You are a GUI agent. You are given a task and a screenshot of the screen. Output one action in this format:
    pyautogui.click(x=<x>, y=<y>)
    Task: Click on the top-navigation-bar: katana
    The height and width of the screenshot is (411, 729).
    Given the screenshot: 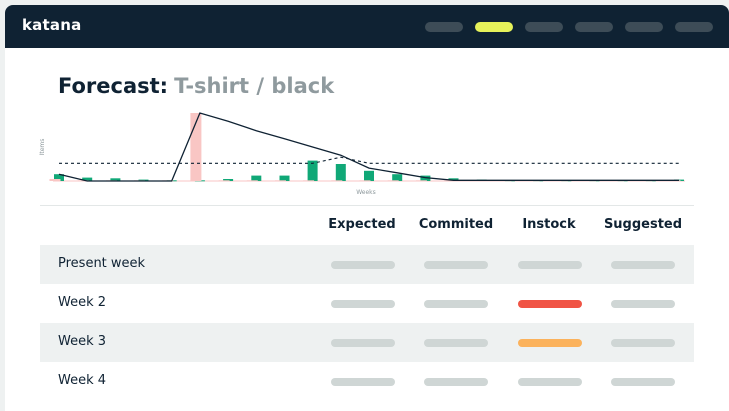 What is the action you would take?
    pyautogui.click(x=367, y=26)
    